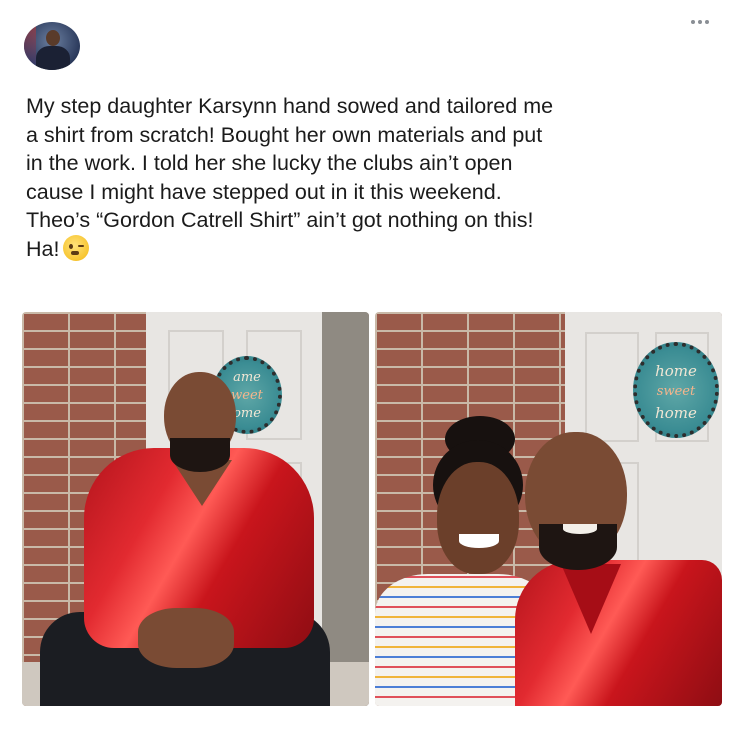 The height and width of the screenshot is (730, 732). What do you see at coordinates (247, 377) in the screenshot?
I see `sign-word: ame` at bounding box center [247, 377].